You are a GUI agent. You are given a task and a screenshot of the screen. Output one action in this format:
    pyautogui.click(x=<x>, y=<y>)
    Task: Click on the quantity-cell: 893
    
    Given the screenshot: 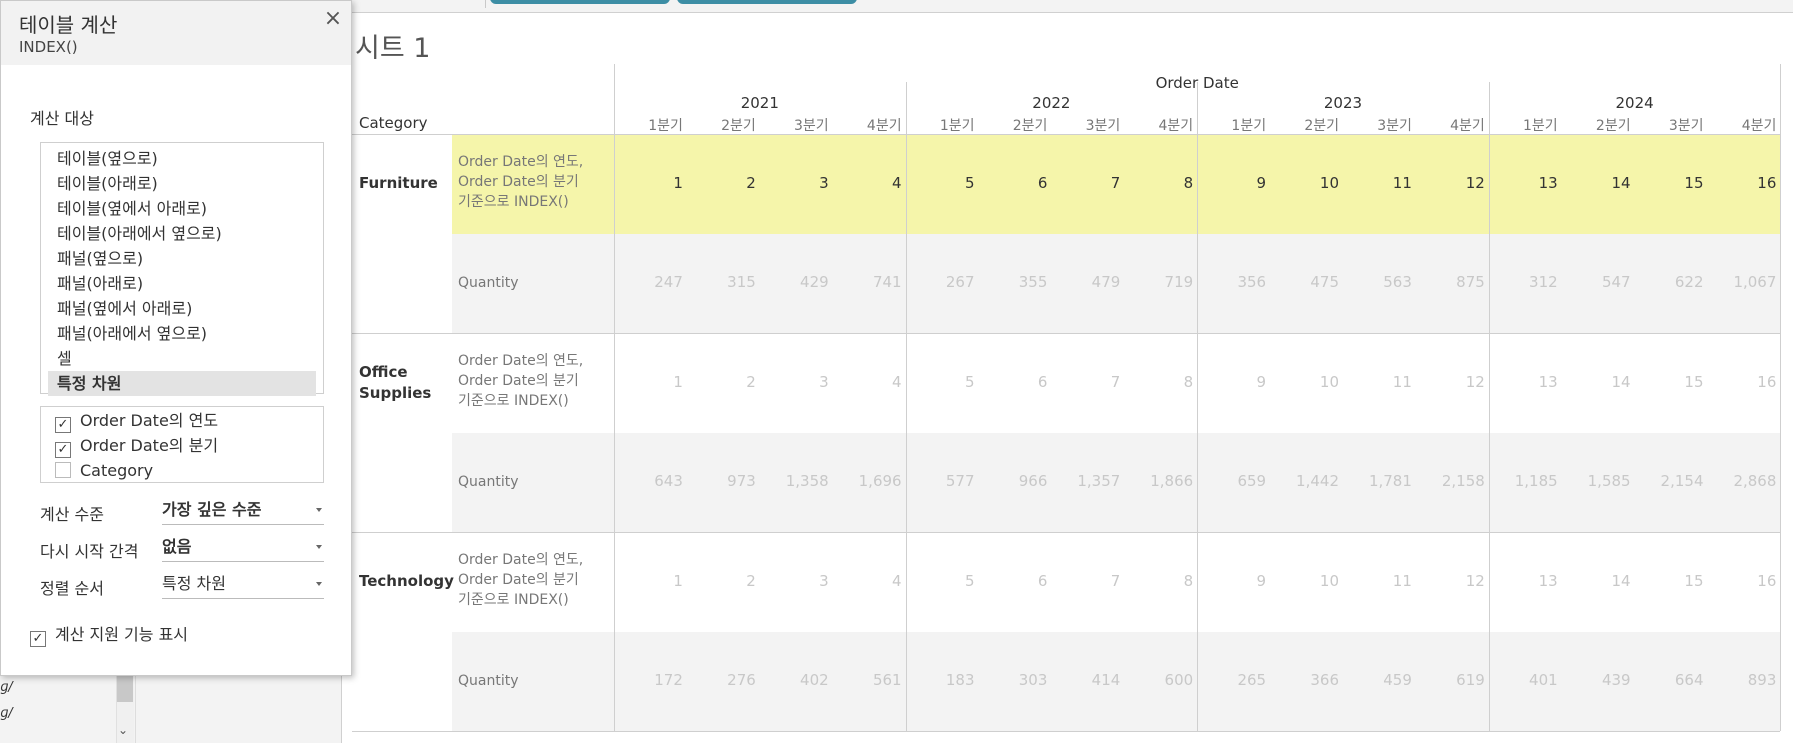 What is the action you would take?
    pyautogui.click(x=1762, y=680)
    